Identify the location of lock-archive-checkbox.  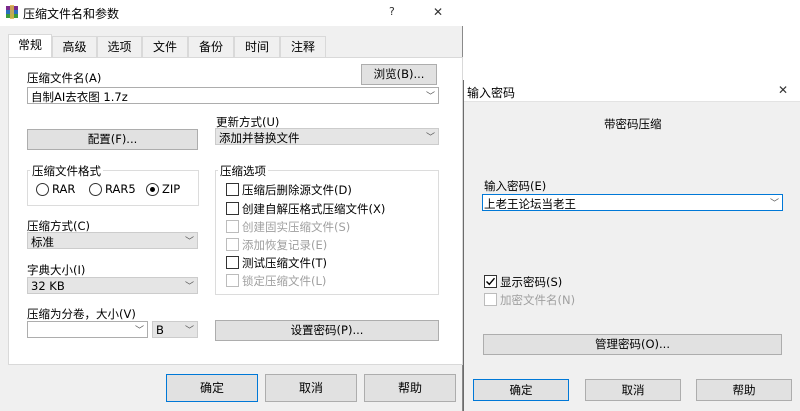
(232, 280).